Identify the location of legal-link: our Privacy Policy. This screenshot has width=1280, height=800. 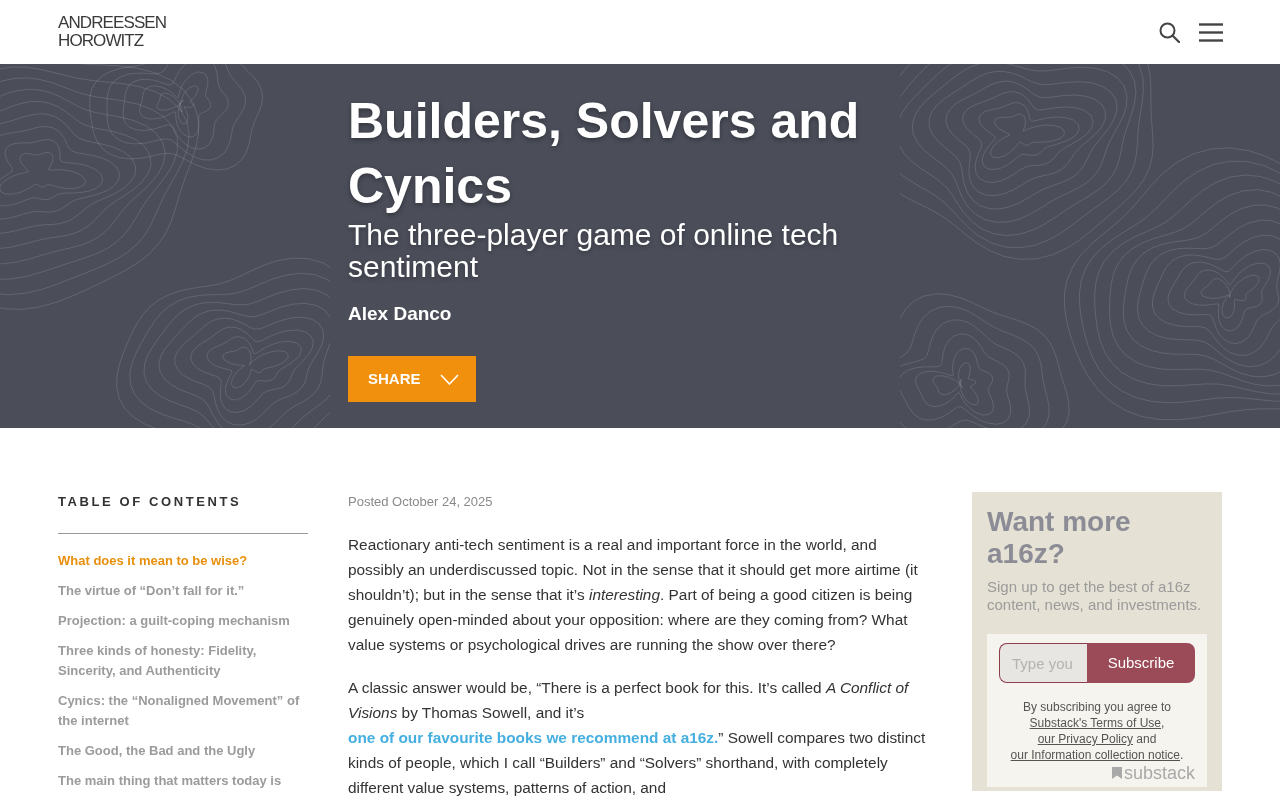
(1085, 739).